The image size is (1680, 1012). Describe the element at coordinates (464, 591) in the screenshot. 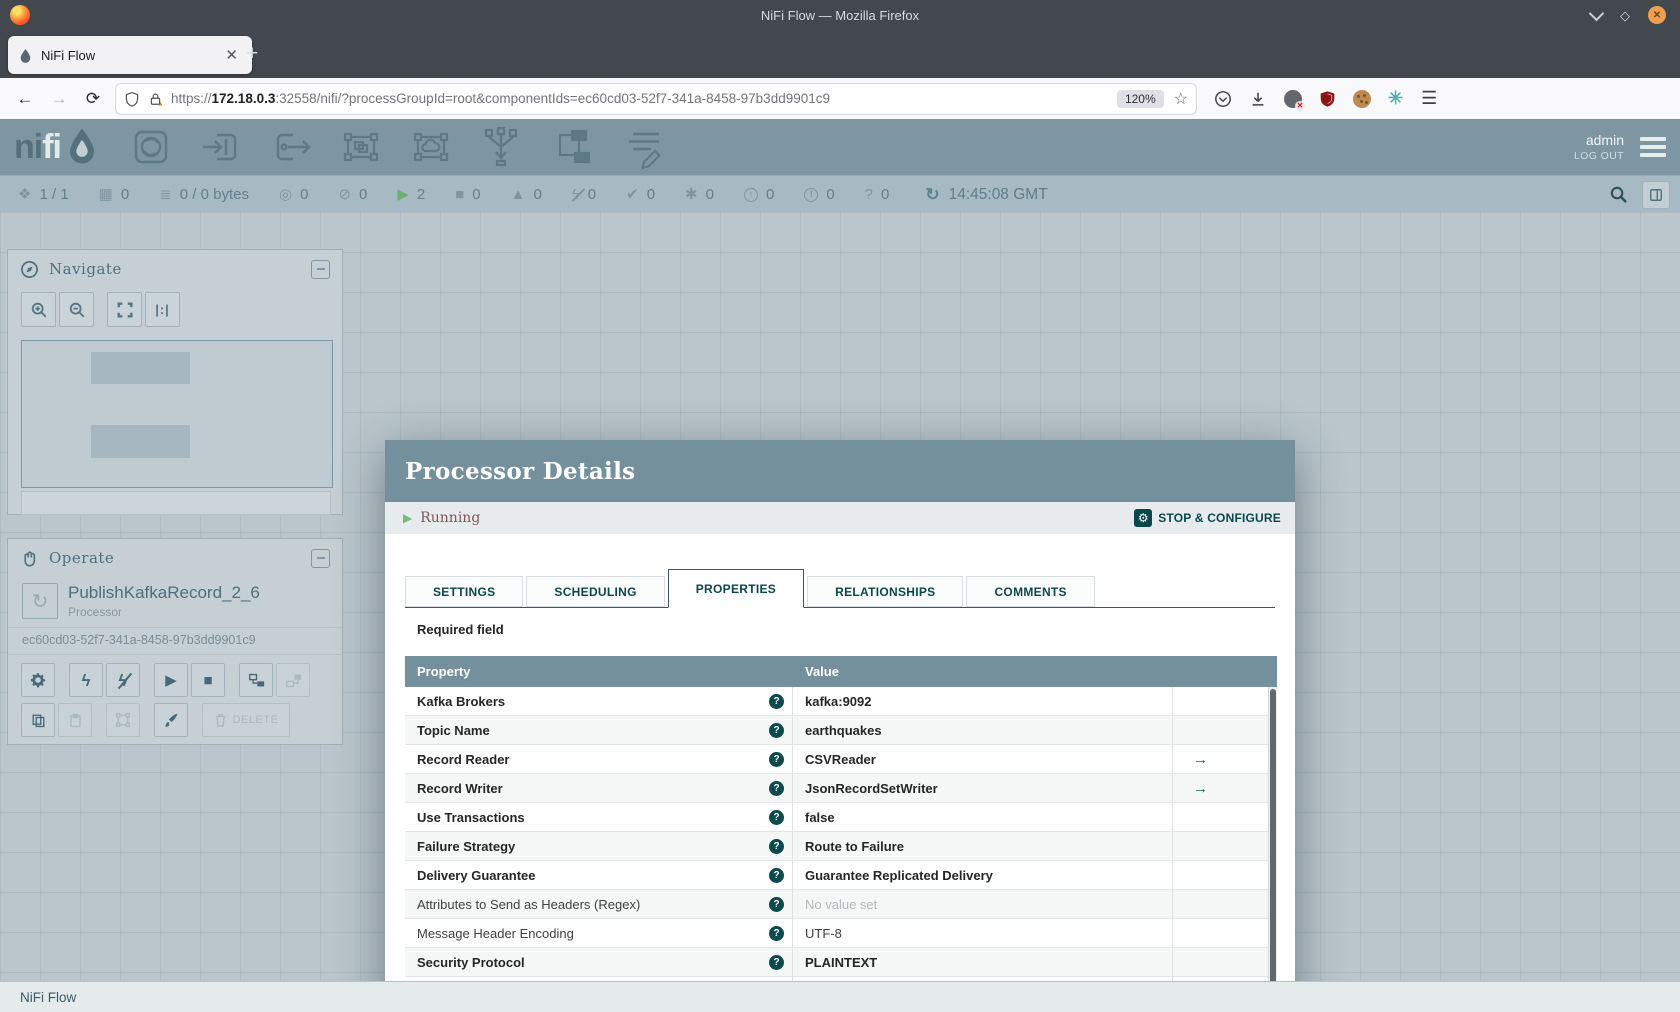

I see `tab-settings: SETTINGS` at that location.